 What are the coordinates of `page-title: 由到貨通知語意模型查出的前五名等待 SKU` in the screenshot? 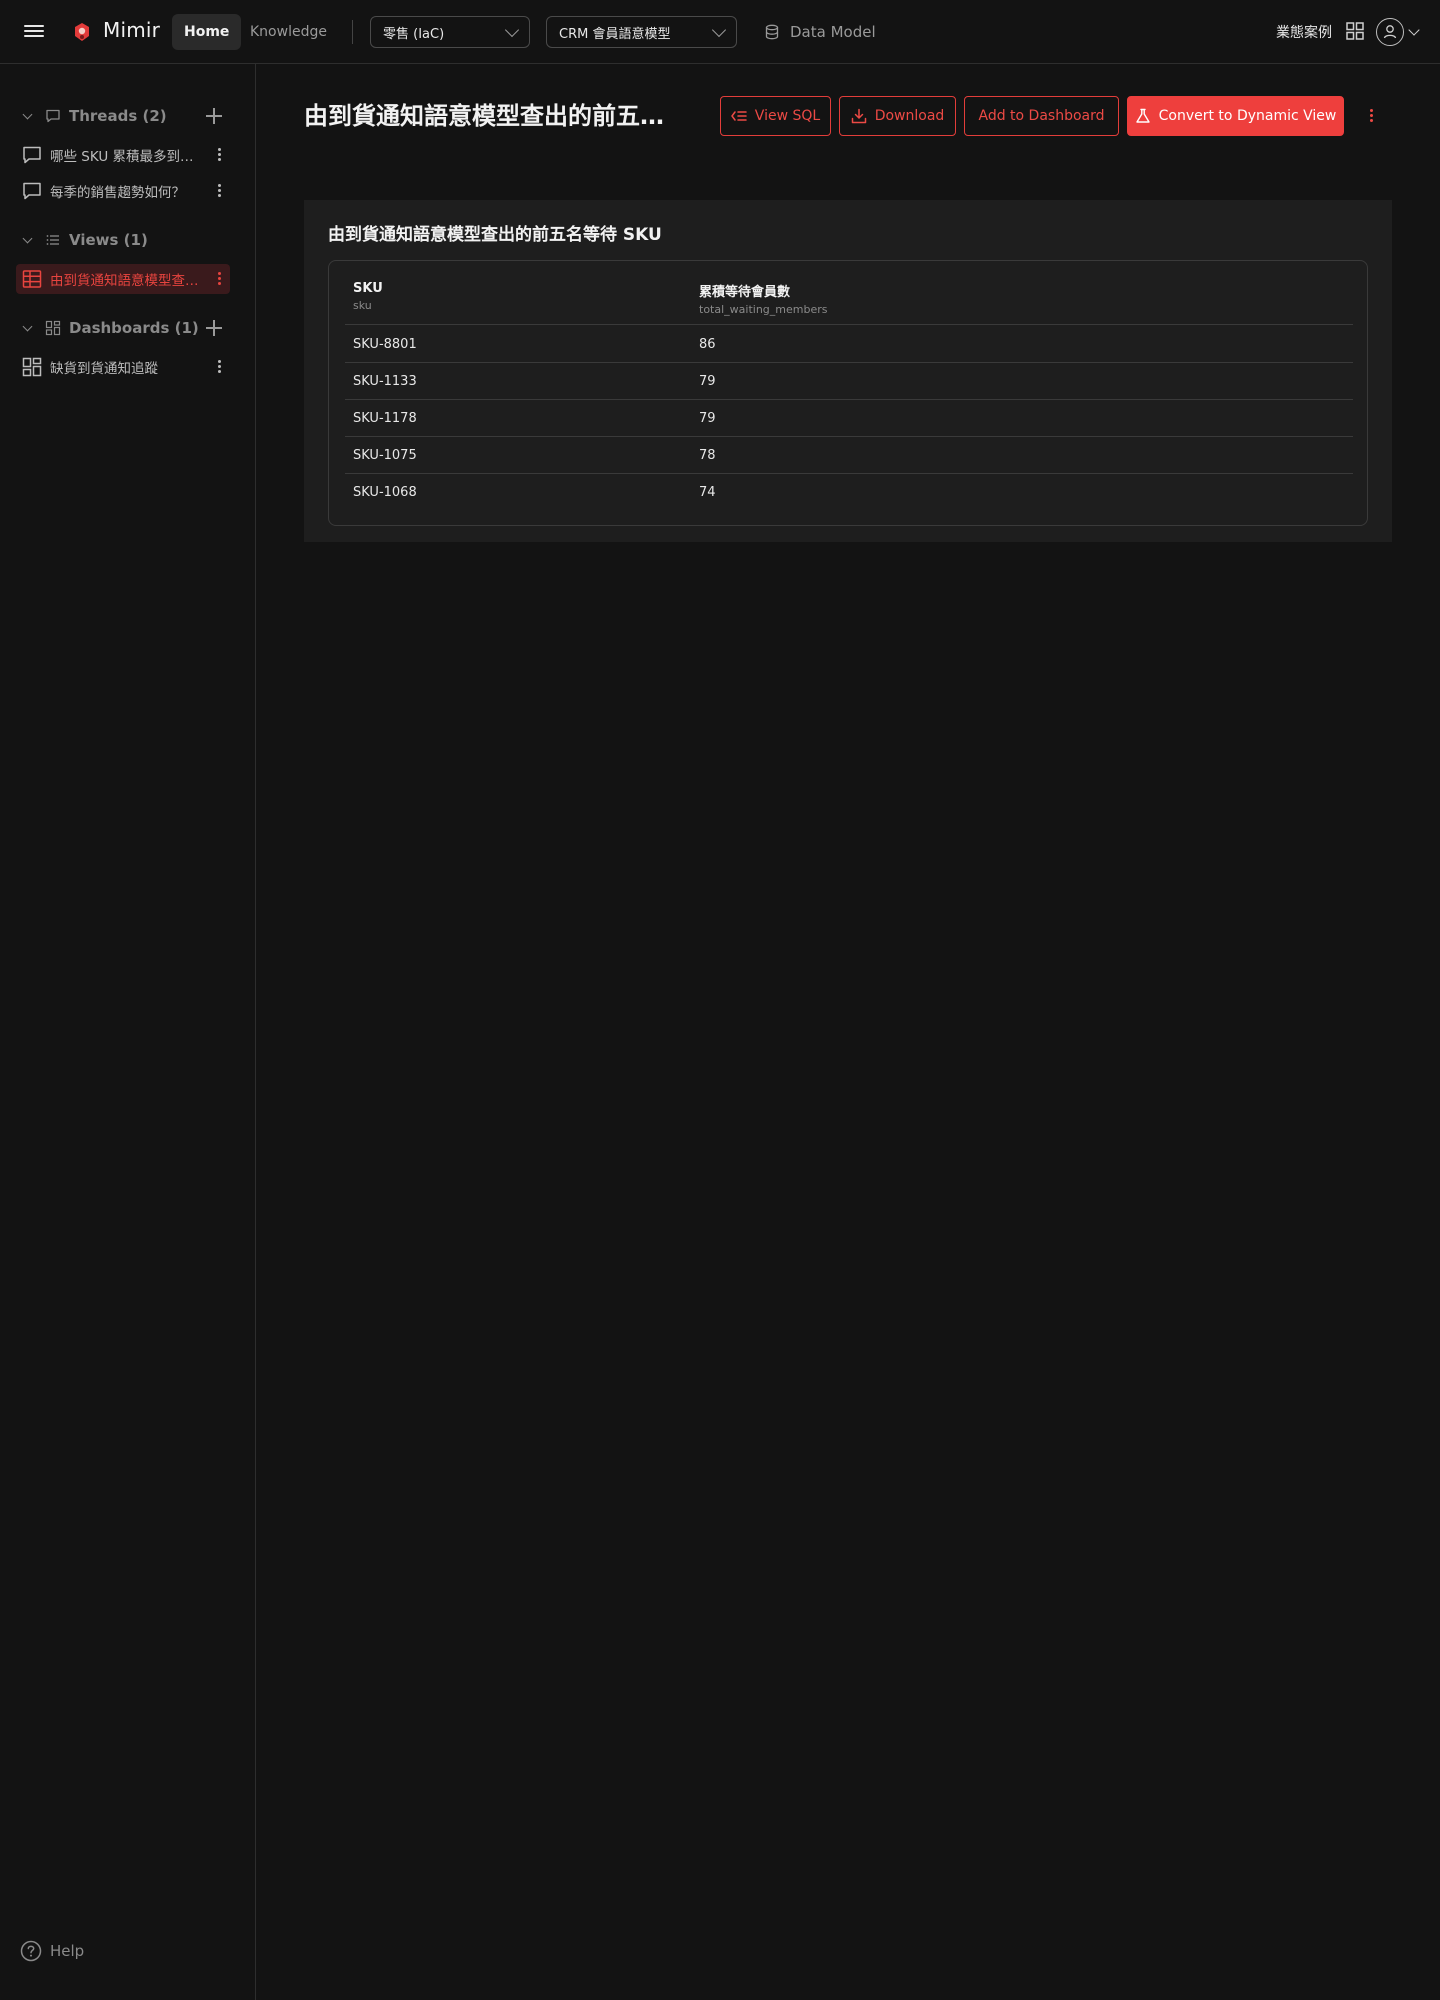 It's located at (484, 116).